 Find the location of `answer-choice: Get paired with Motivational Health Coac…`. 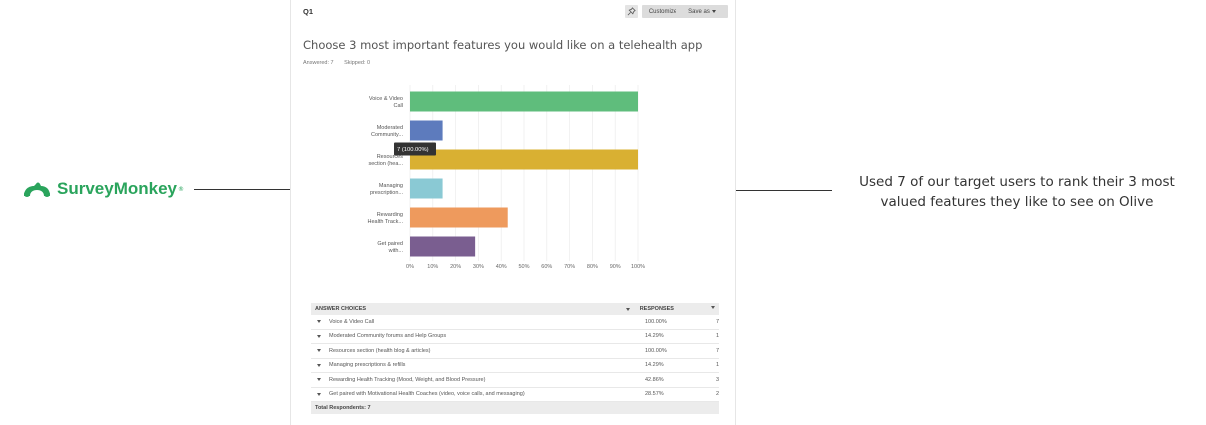

answer-choice: Get paired with Motivational Health Coac… is located at coordinates (478, 394).